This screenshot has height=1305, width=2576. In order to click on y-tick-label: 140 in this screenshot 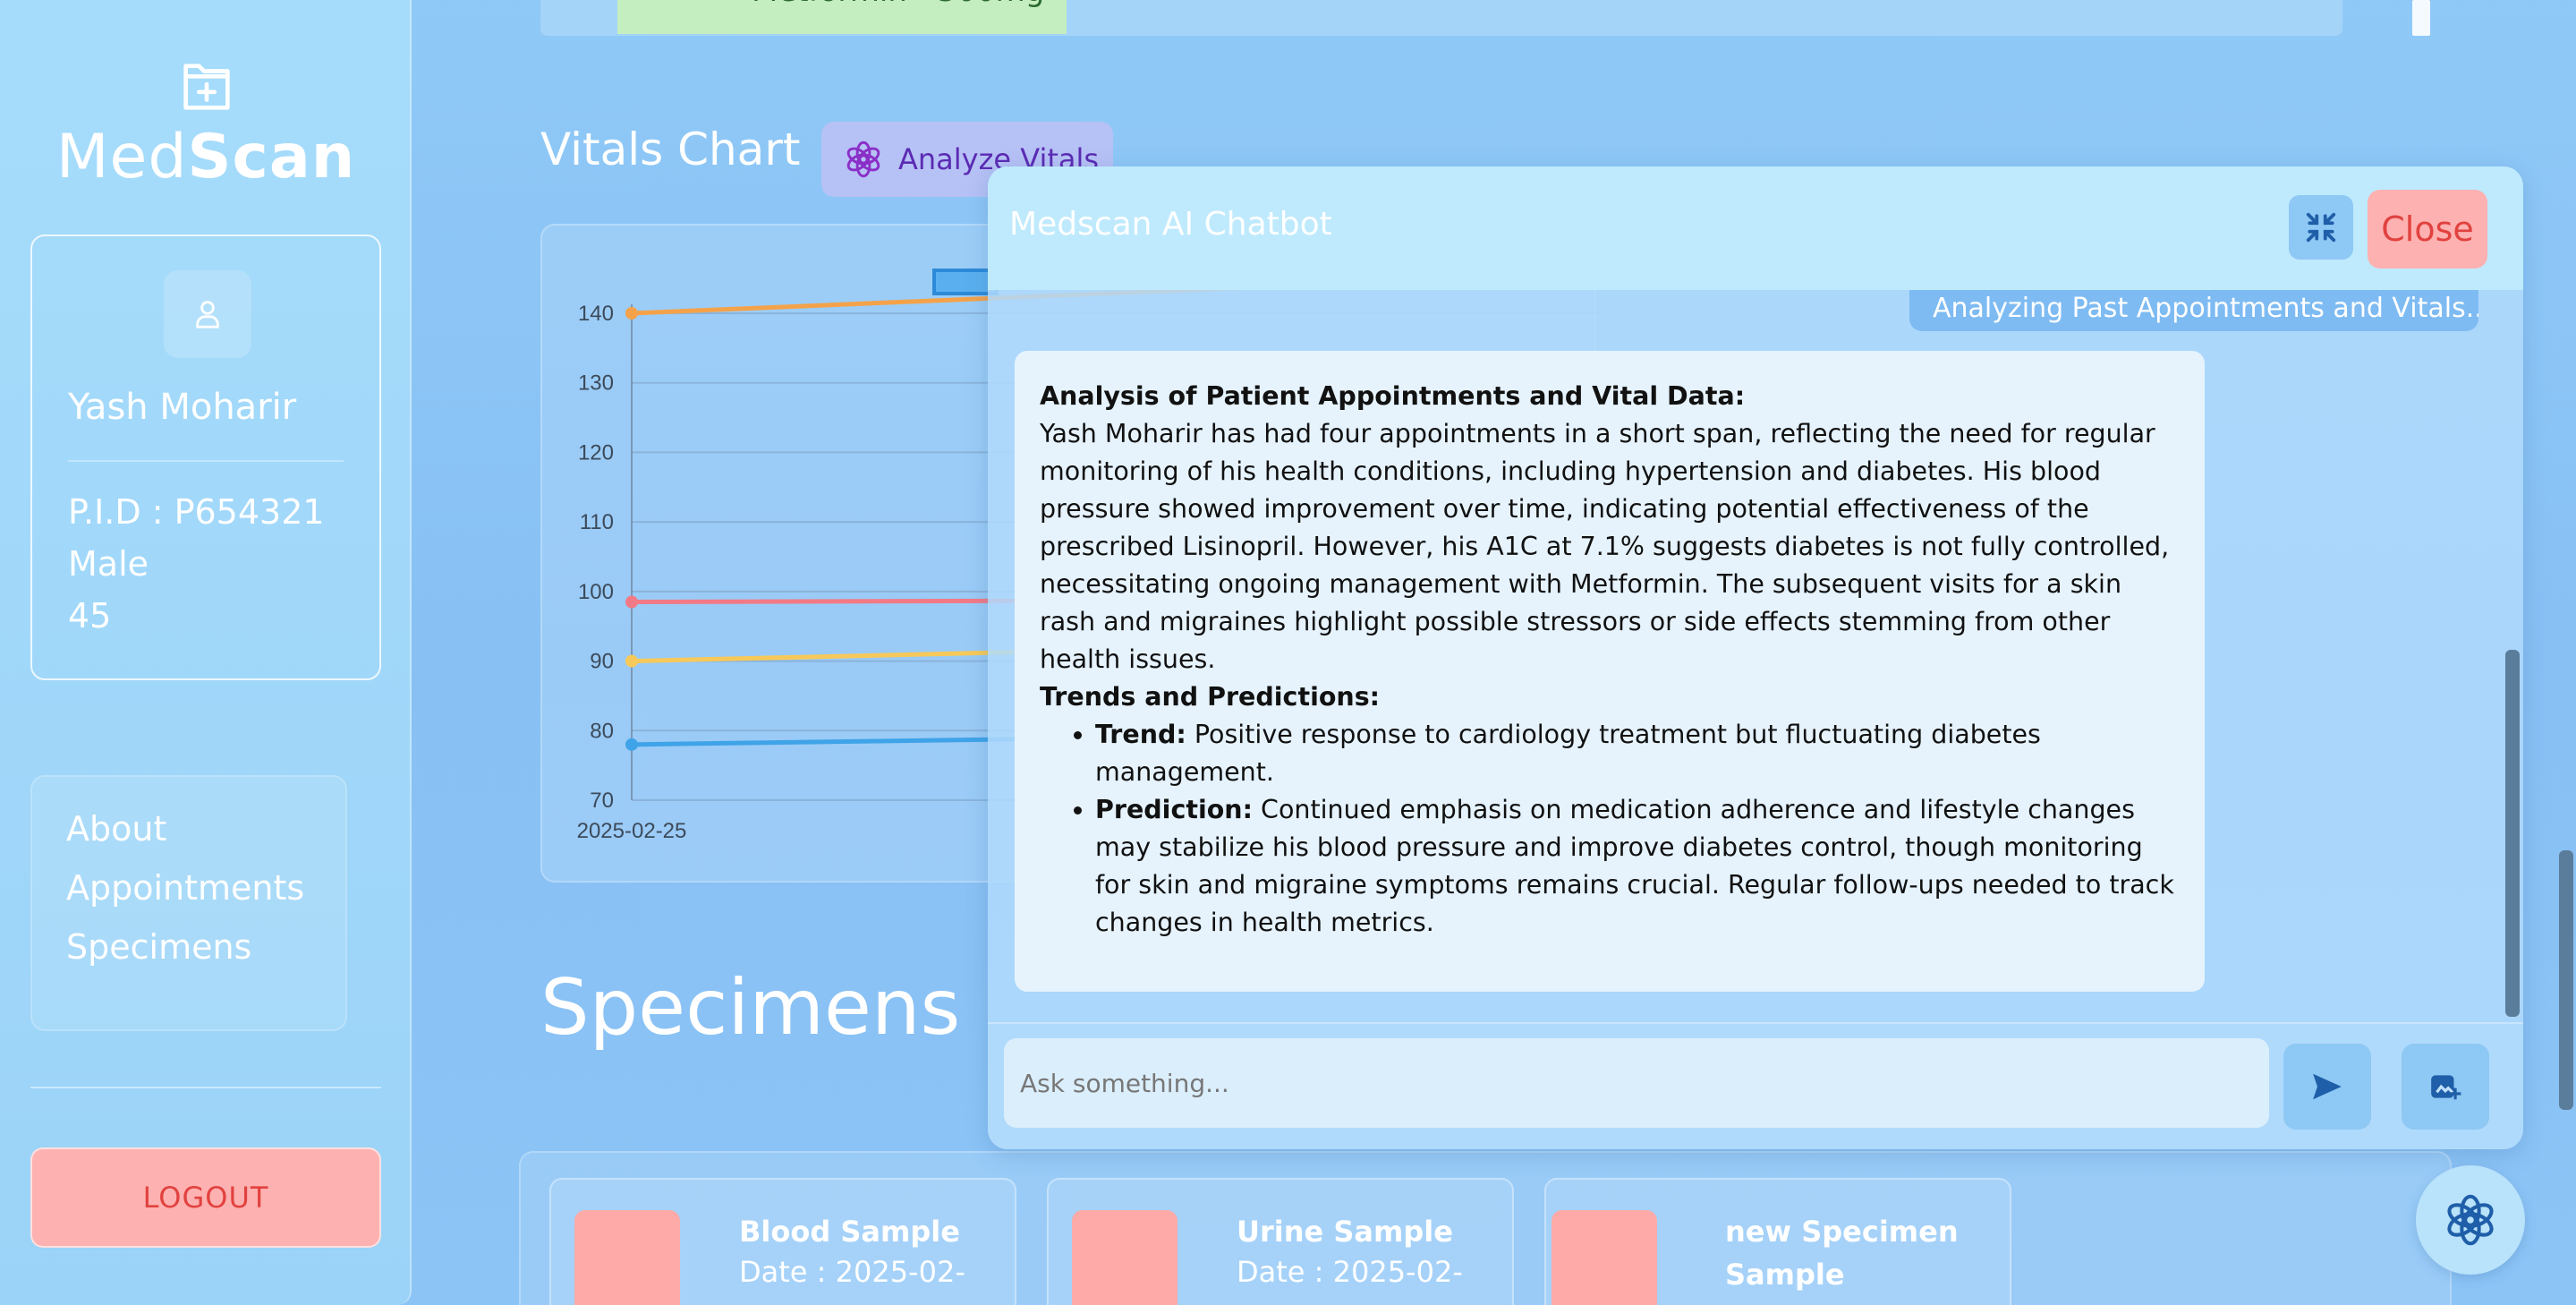, I will do `click(596, 314)`.